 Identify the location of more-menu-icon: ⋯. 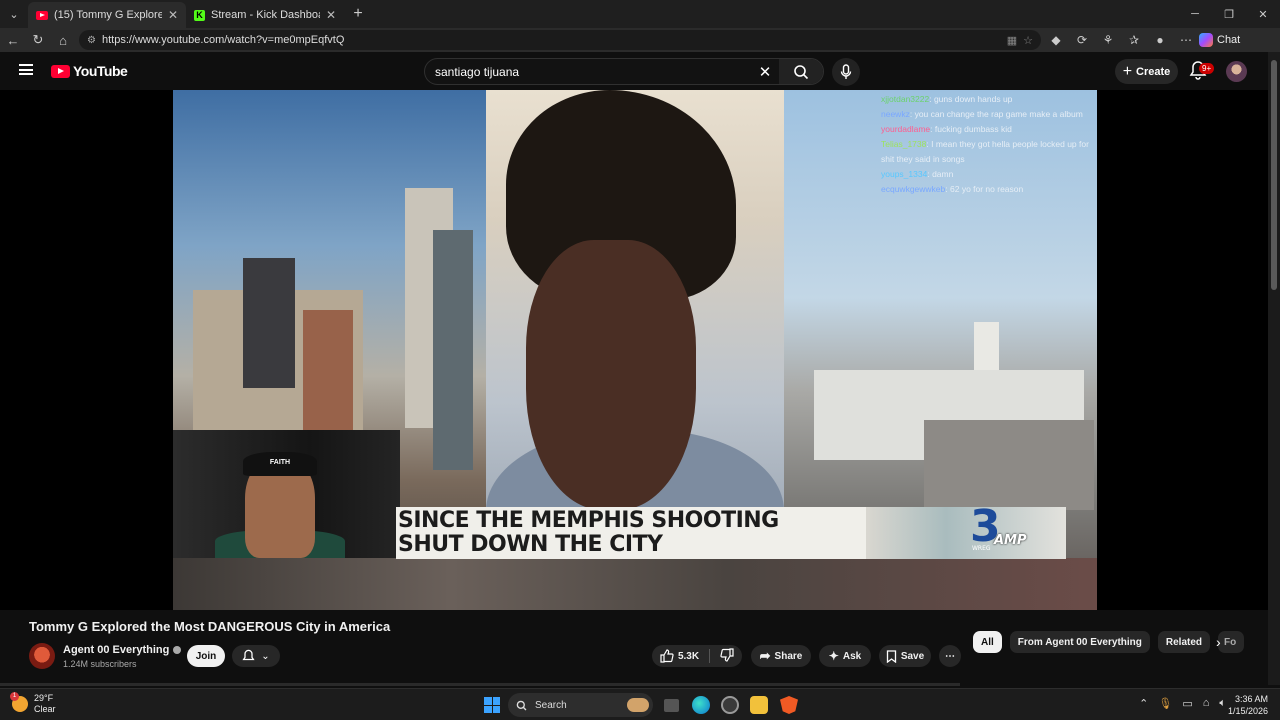
(1186, 40).